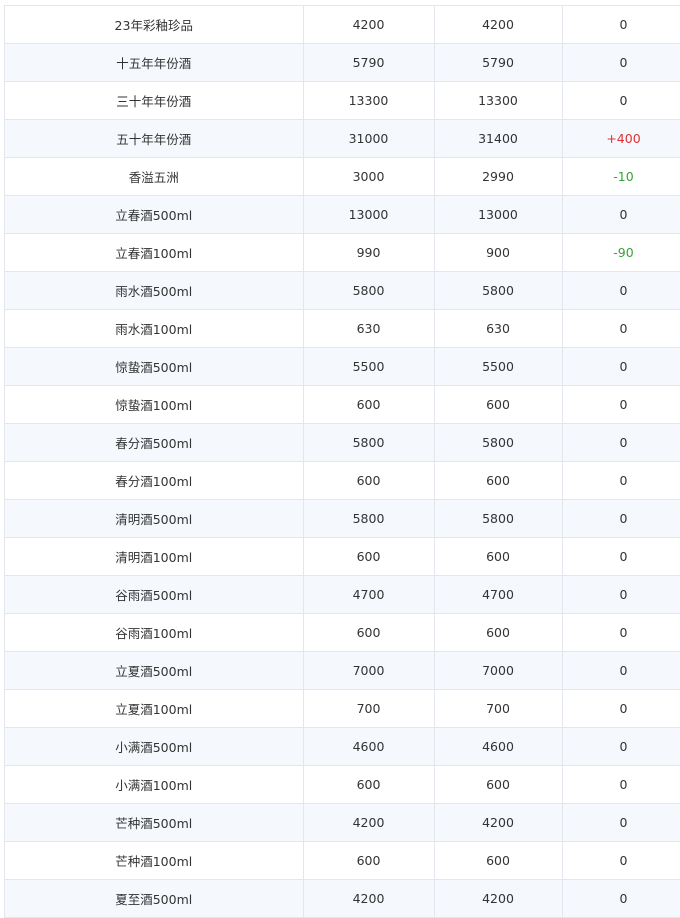  Describe the element at coordinates (498, 594) in the screenshot. I see `current-price-cell: 4700` at that location.